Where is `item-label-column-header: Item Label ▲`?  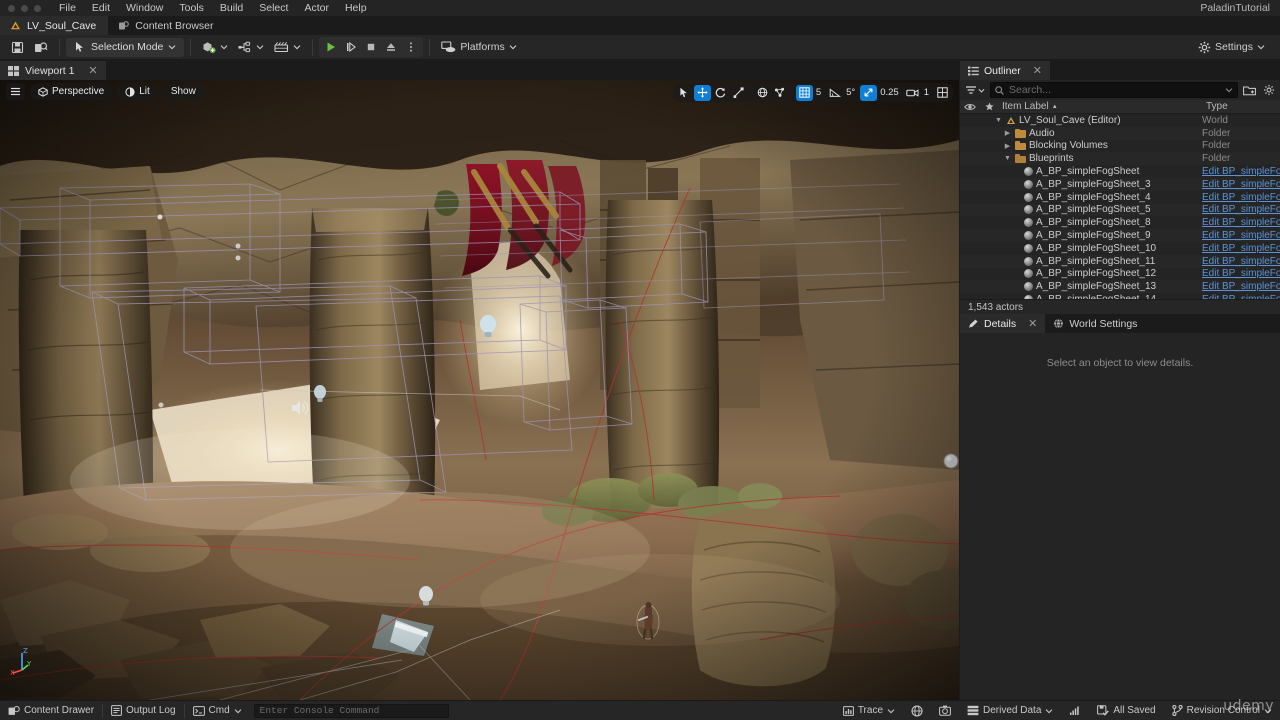 item-label-column-header: Item Label ▲ is located at coordinates (1100, 106).